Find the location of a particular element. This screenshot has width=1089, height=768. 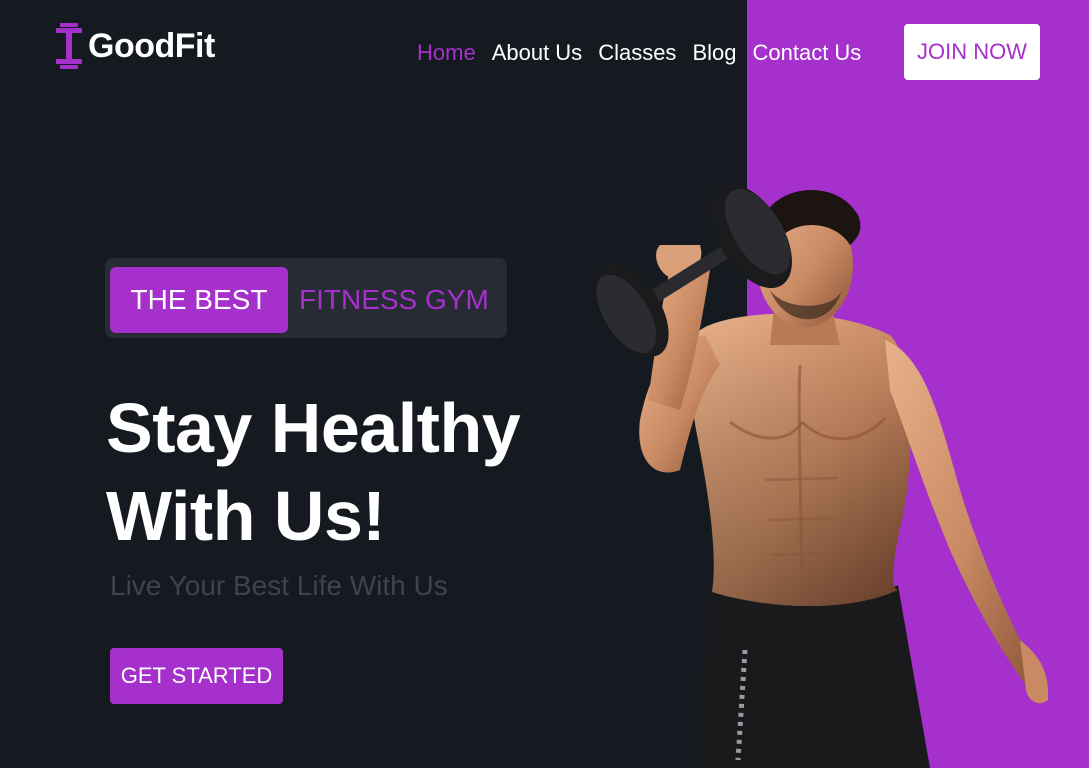

brand-logo: GoodFit is located at coordinates (135, 46).